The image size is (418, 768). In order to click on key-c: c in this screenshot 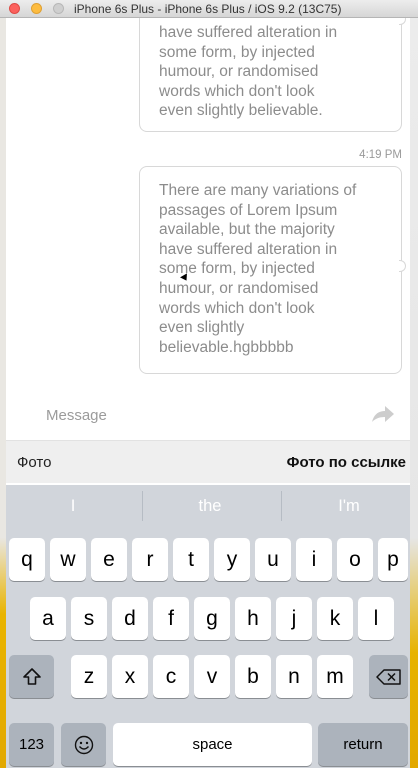, I will do `click(171, 676)`.